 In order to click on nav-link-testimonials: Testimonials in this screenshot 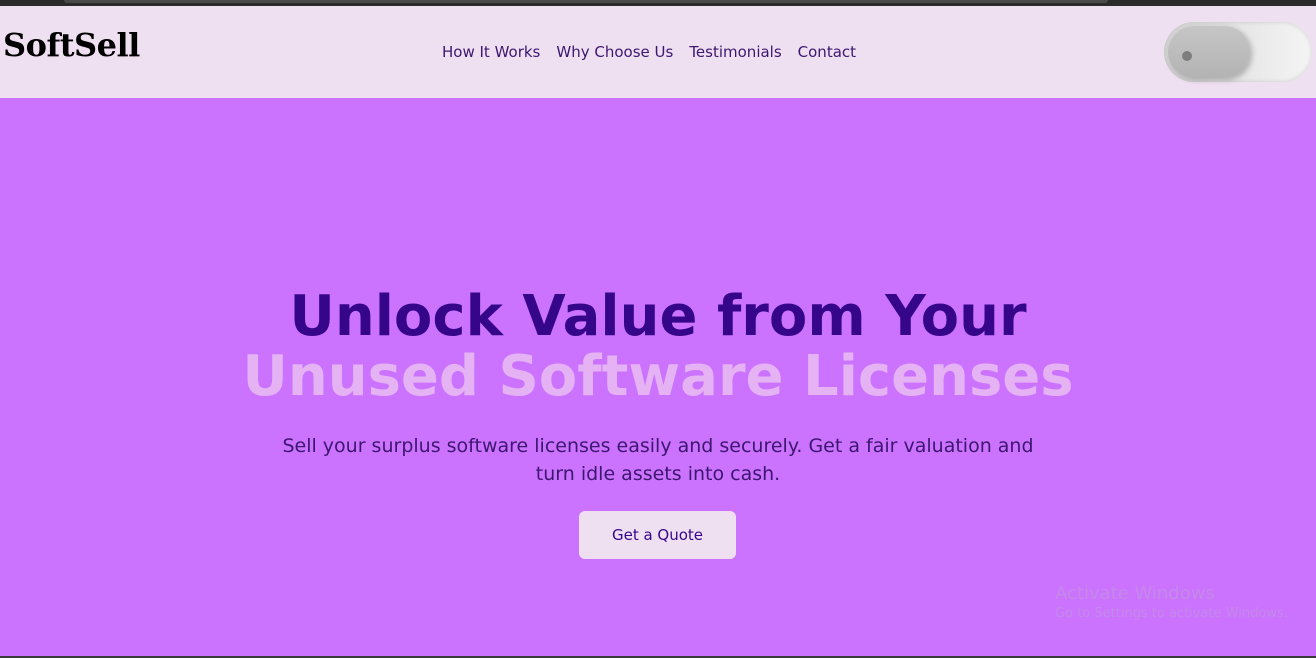, I will do `click(735, 52)`.